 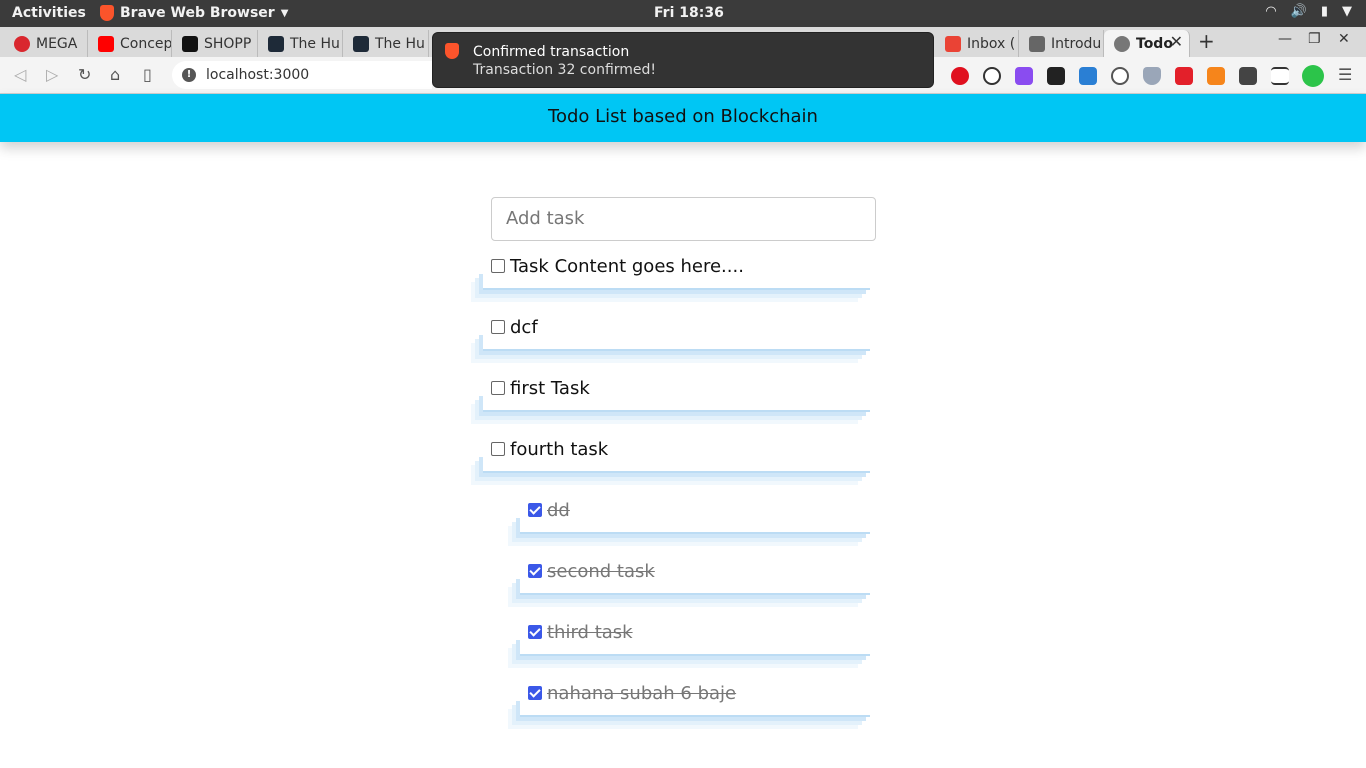 What do you see at coordinates (960, 76) in the screenshot?
I see `opera-extension-icon` at bounding box center [960, 76].